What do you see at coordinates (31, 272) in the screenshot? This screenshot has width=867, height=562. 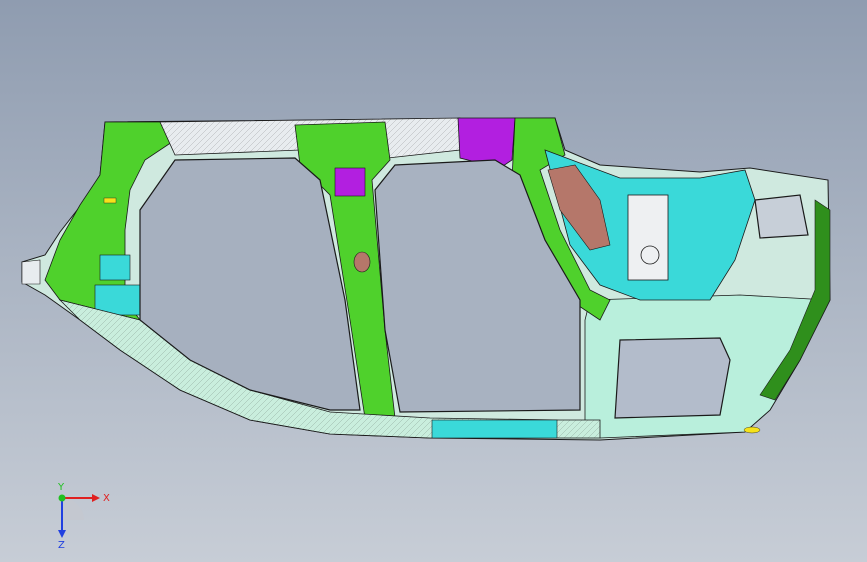 I see `front-mount-hook` at bounding box center [31, 272].